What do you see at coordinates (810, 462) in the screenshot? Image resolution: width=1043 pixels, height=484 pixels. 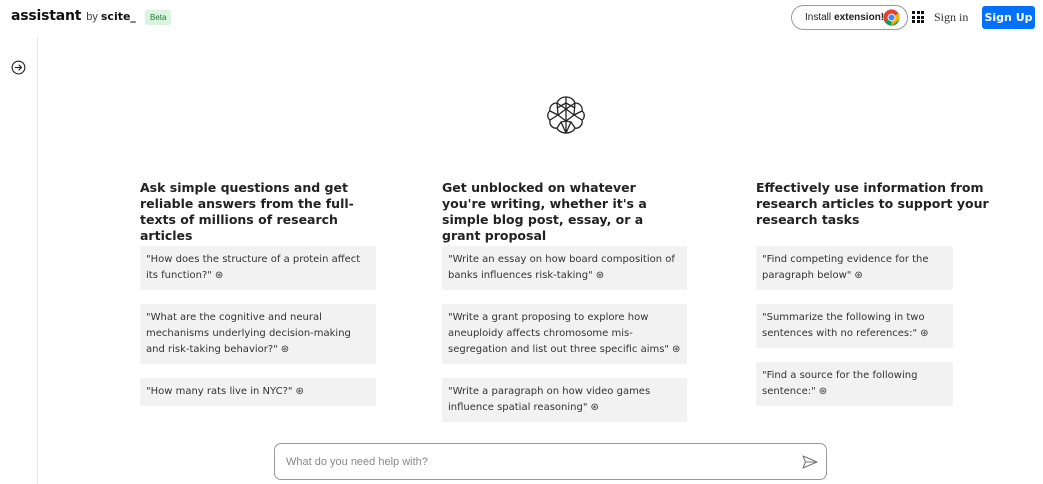 I see `send-icon` at bounding box center [810, 462].